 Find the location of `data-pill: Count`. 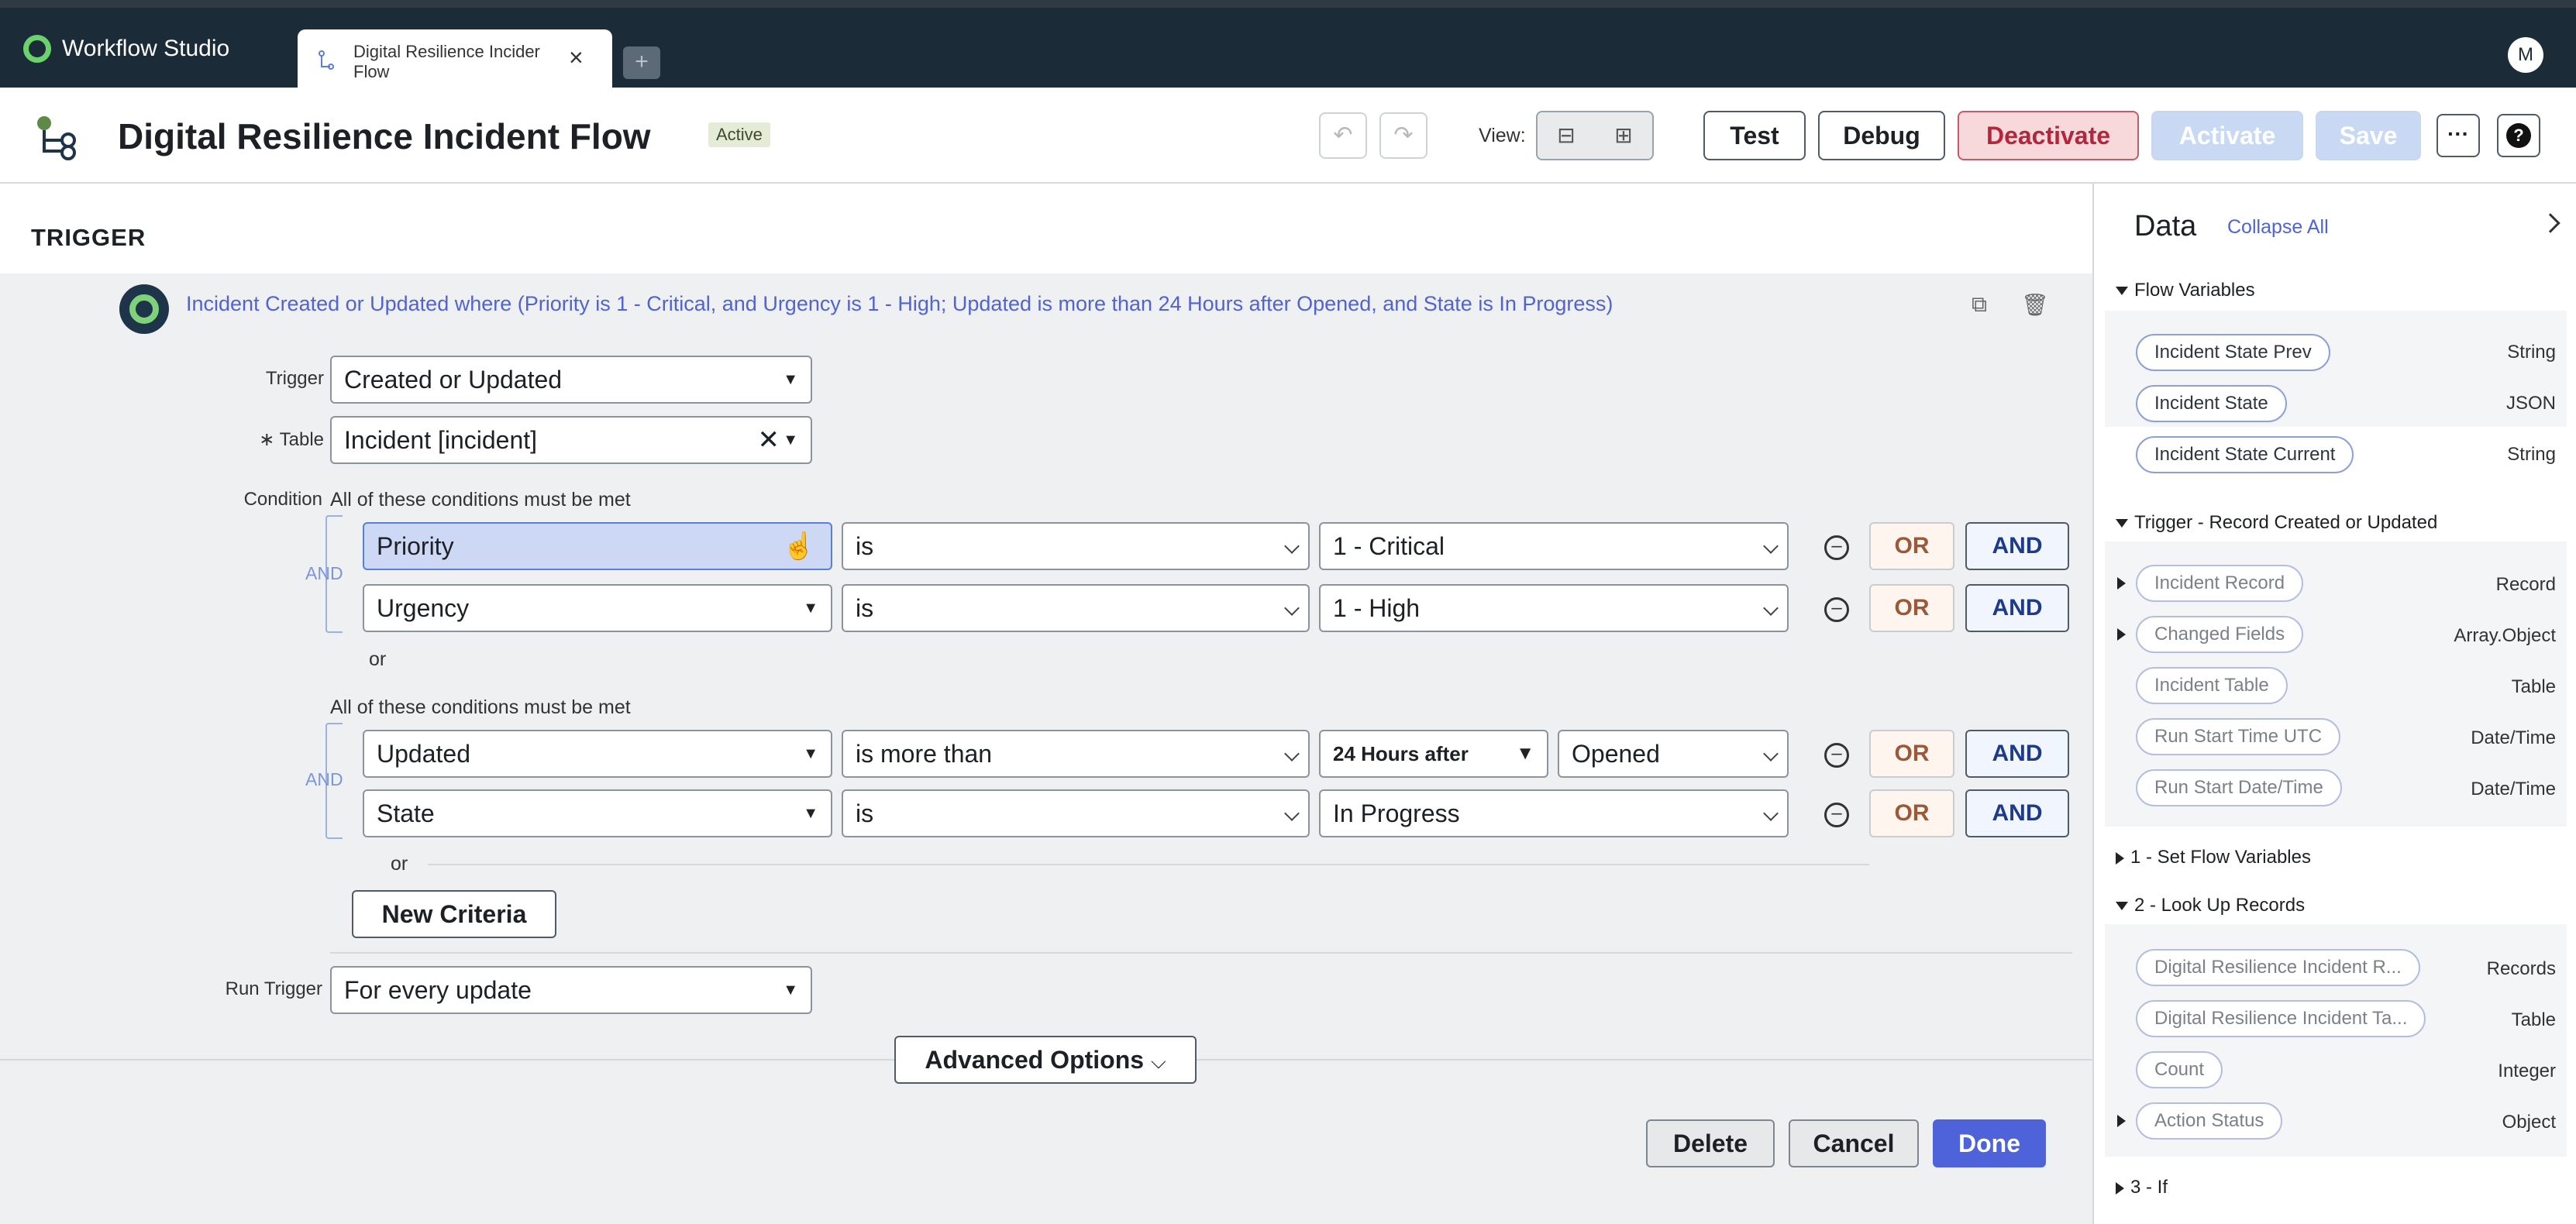

data-pill: Count is located at coordinates (2179, 1070).